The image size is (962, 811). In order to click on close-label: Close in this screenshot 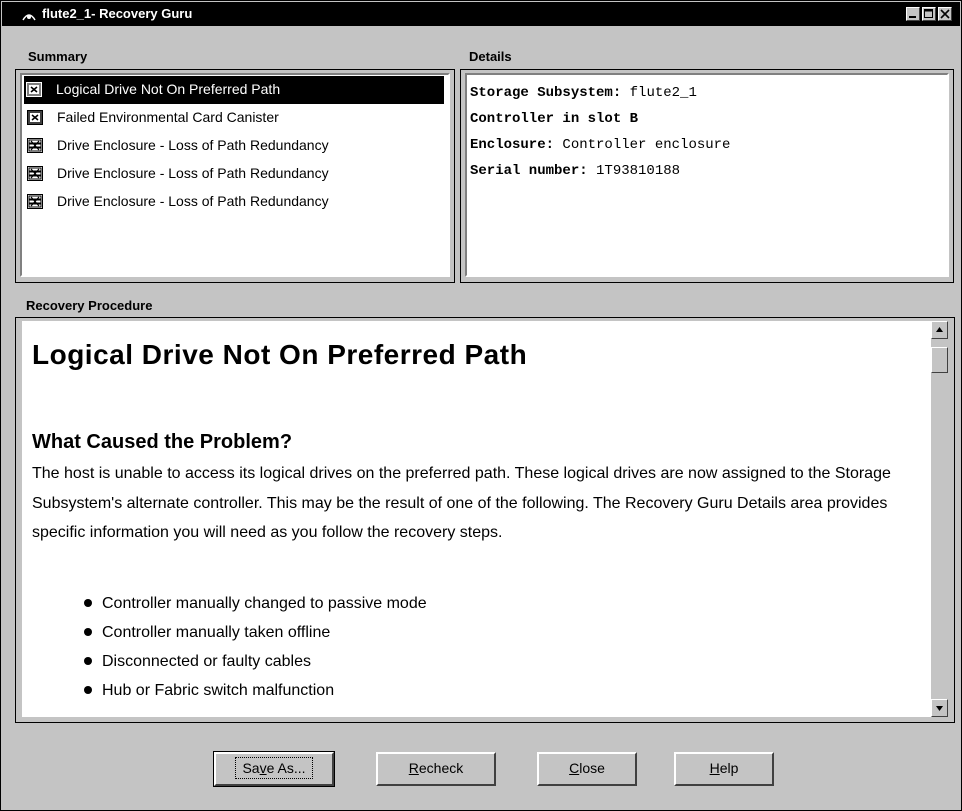, I will do `click(587, 768)`.